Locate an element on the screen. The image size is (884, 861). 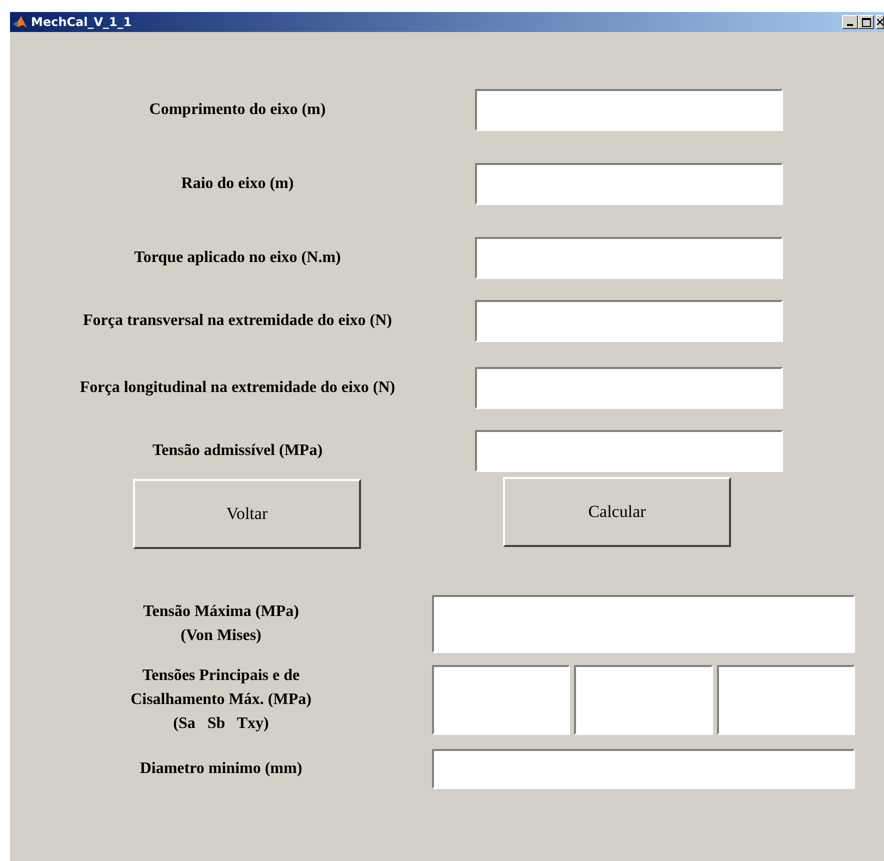
window-title: MechCal_V_1_1 is located at coordinates (82, 22).